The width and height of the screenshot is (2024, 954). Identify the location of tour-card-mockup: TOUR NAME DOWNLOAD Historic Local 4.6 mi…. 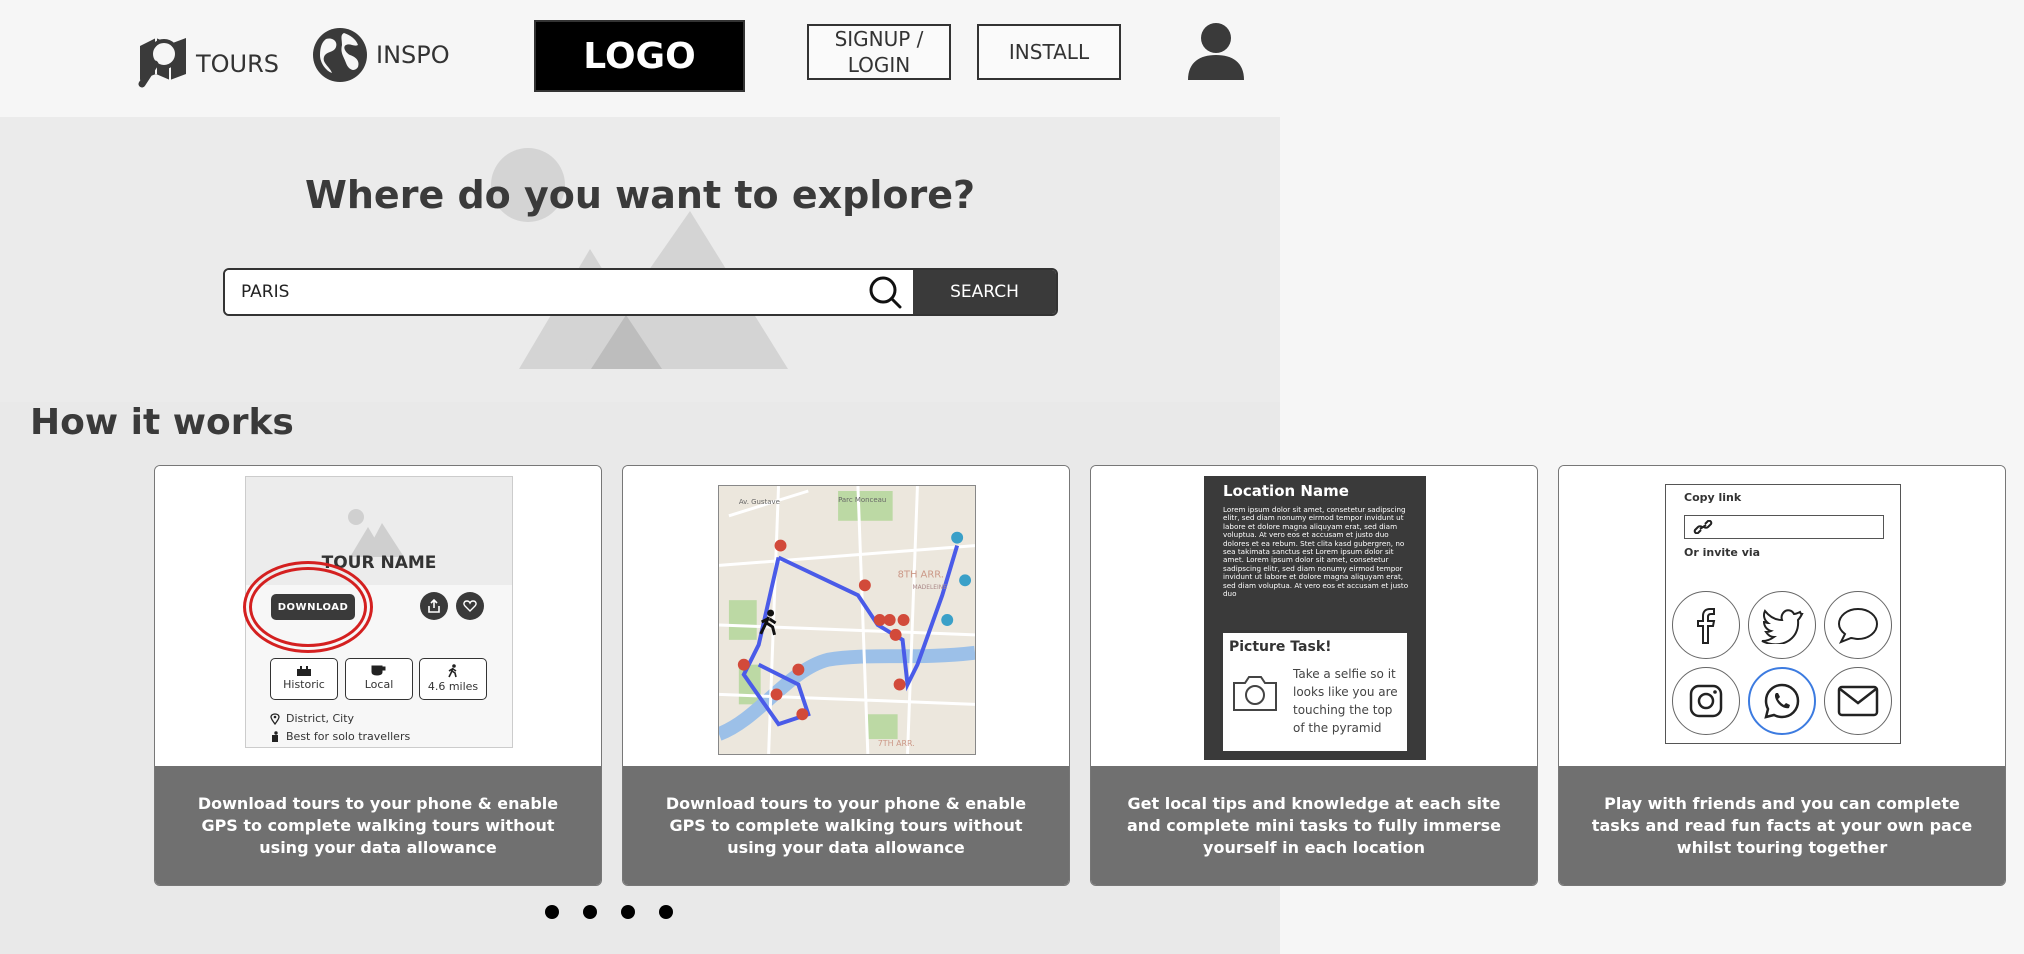
(378, 612).